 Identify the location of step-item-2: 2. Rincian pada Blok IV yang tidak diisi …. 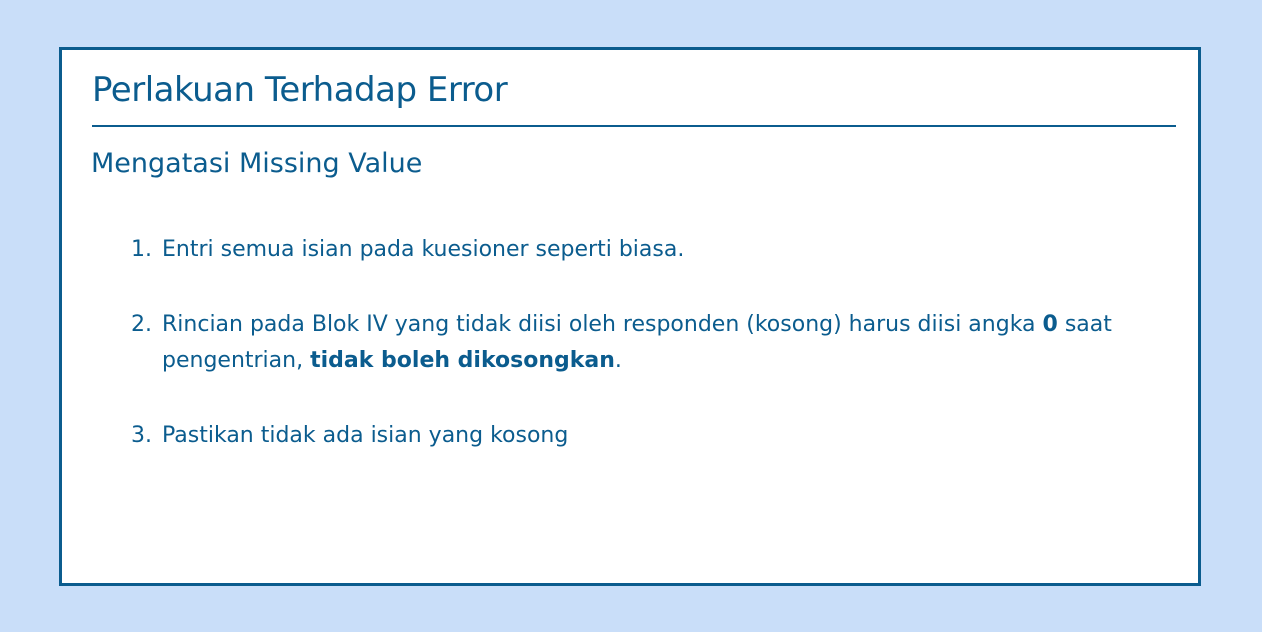
(651, 343).